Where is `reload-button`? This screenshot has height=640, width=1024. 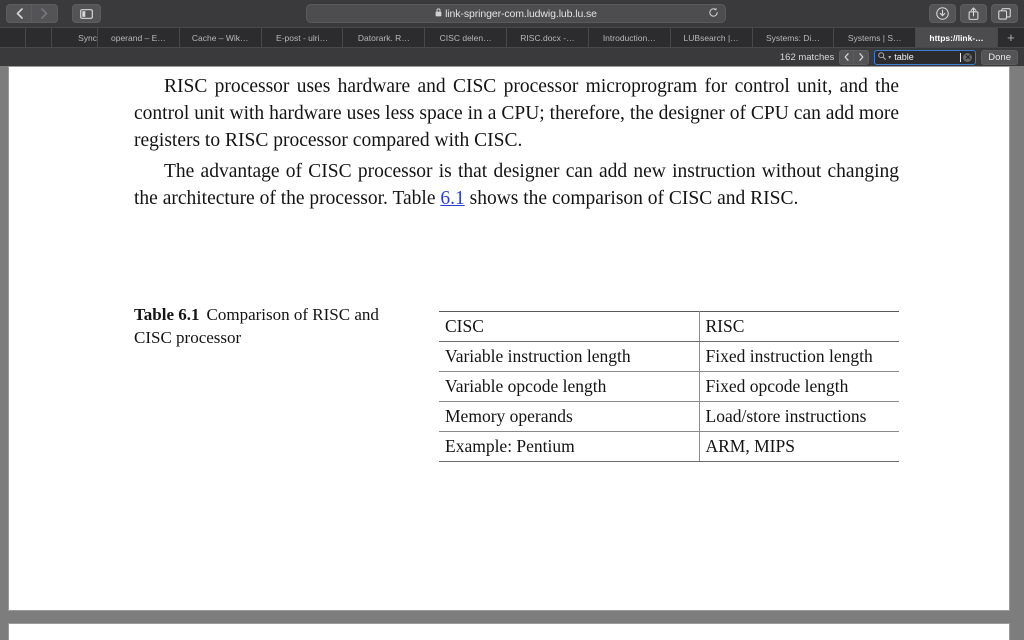
reload-button is located at coordinates (713, 14).